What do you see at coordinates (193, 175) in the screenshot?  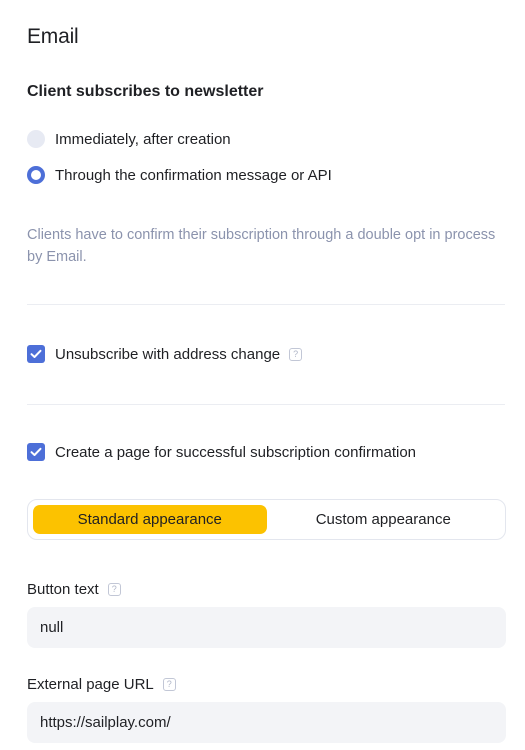 I see `radio-option-label: Through the confirmation message or API` at bounding box center [193, 175].